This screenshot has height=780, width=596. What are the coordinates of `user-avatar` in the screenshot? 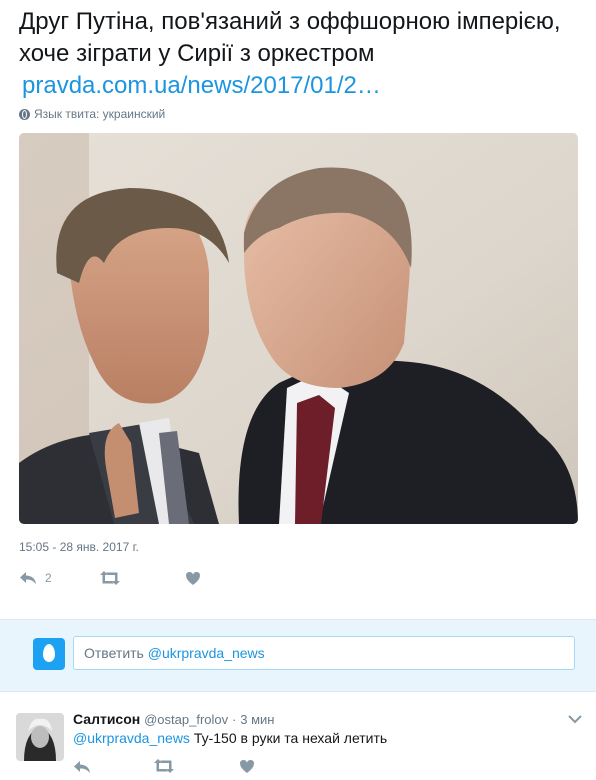 It's located at (49, 654).